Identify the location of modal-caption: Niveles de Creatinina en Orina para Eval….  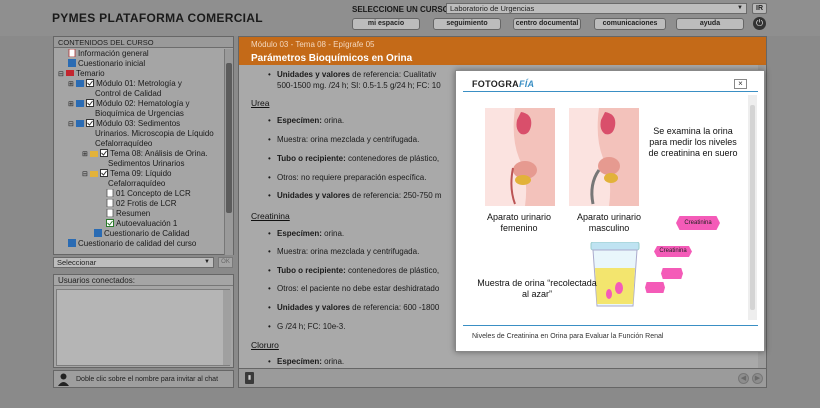
(568, 336).